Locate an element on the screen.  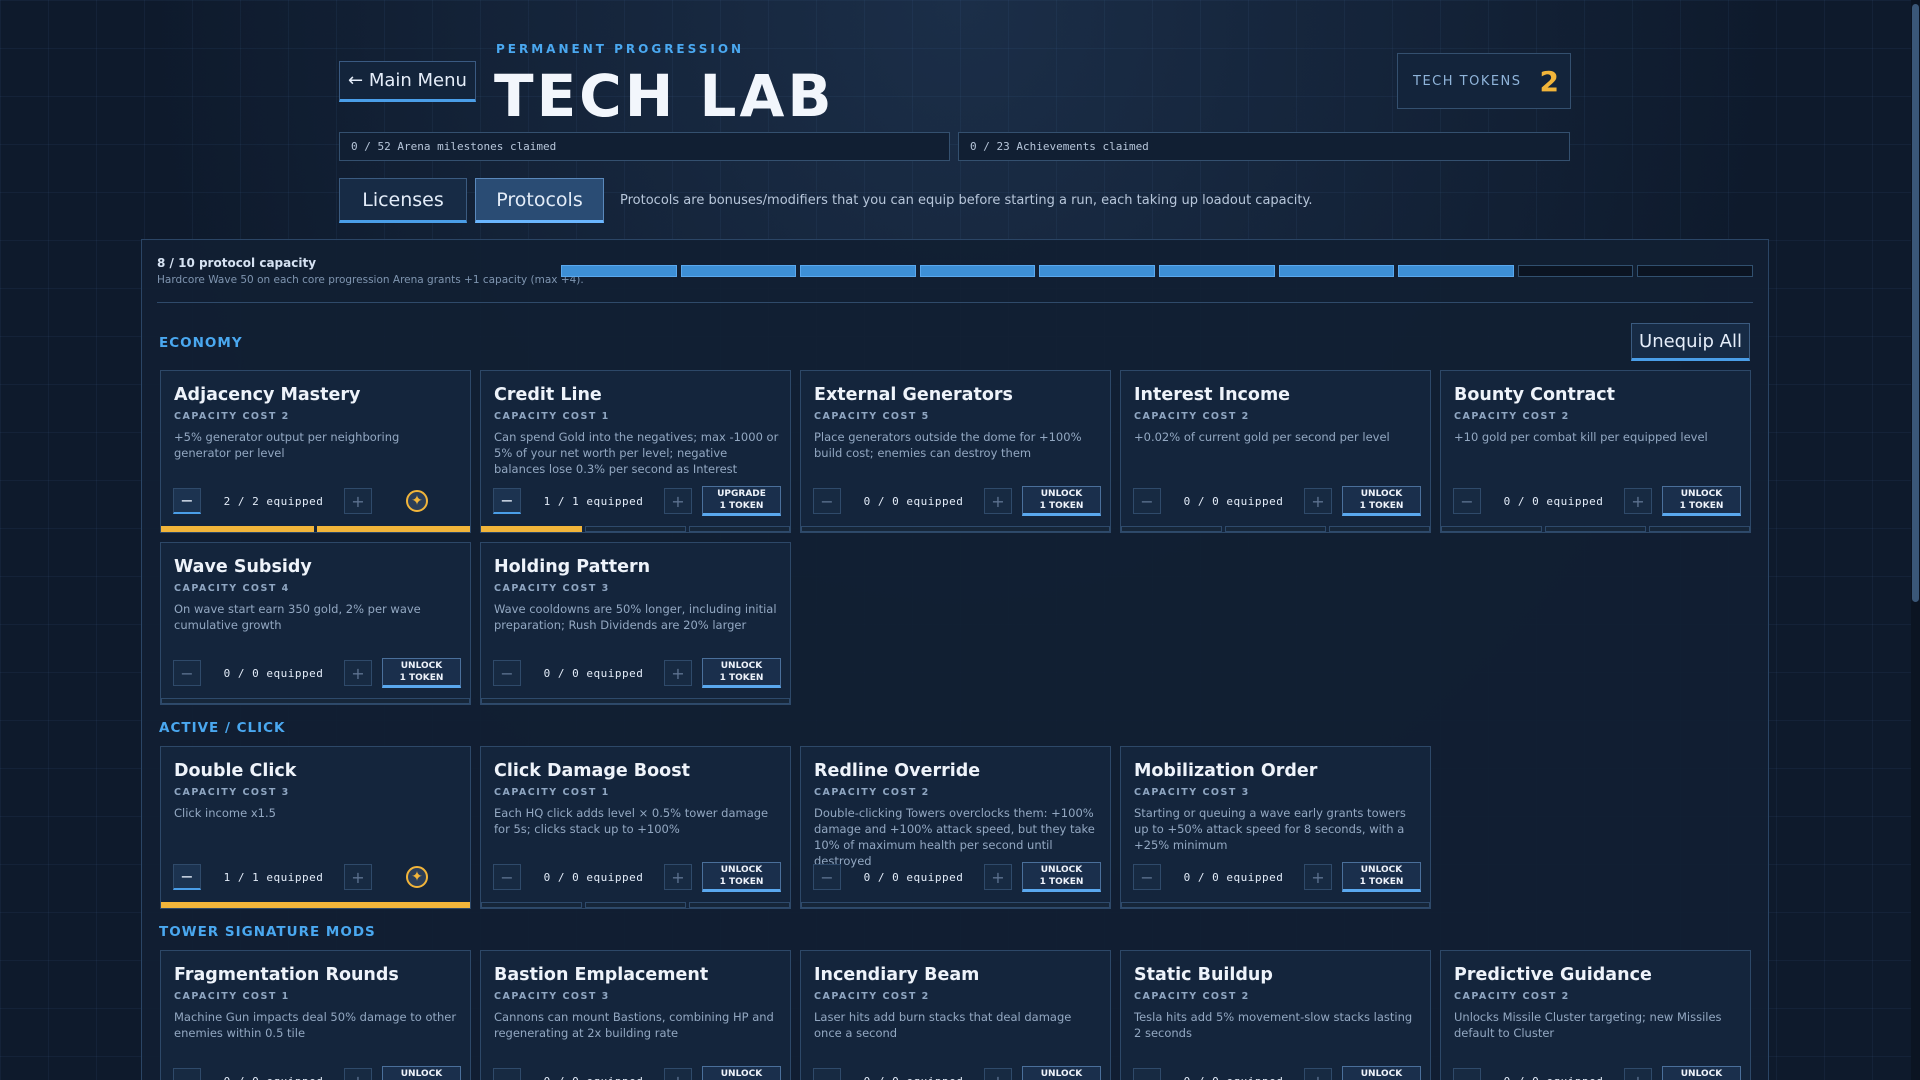
tab-protocols: Protocols is located at coordinates (539, 200).